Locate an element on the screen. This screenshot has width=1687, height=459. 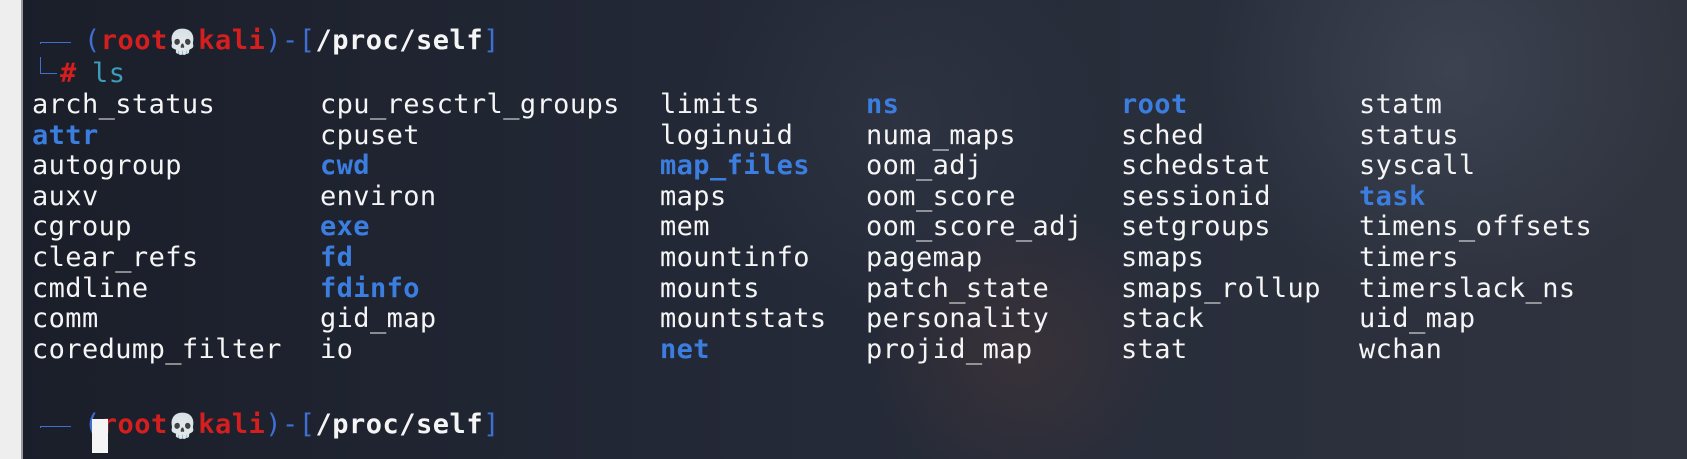
prompt-header-2: (root💀kali)-[/proc/self] is located at coordinates (292, 425).